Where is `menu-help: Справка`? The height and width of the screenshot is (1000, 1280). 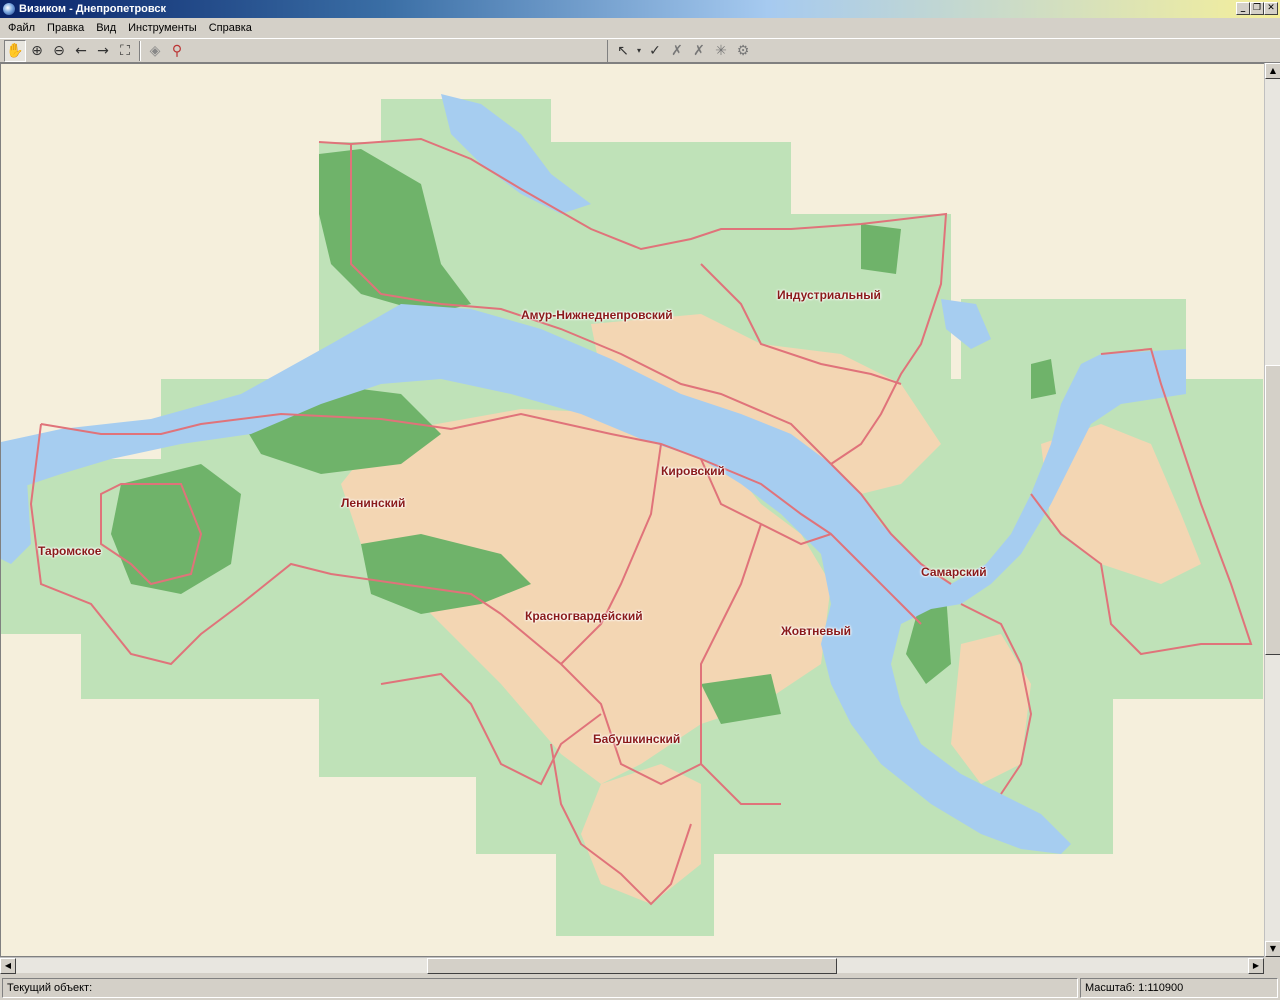
menu-help: Справка is located at coordinates (230, 28).